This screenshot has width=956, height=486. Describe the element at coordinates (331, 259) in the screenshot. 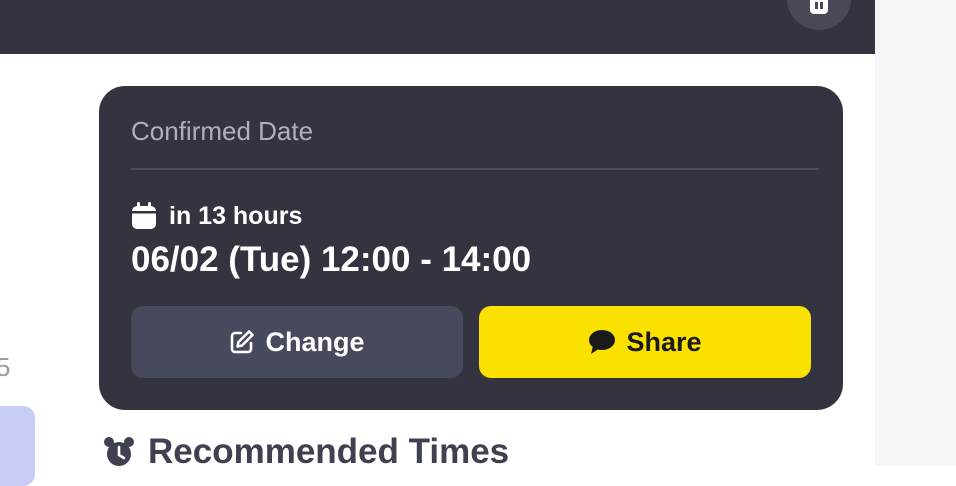

I see `confirmed-datetime: 06/02 (Tue) 12:00 - 14:00` at that location.